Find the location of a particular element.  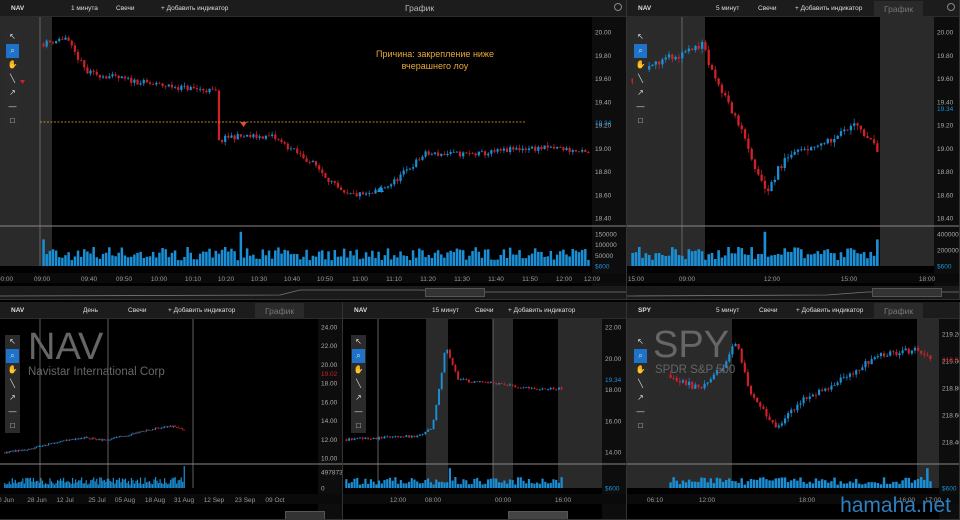

price-axis-label: 20.00 is located at coordinates (603, 33).